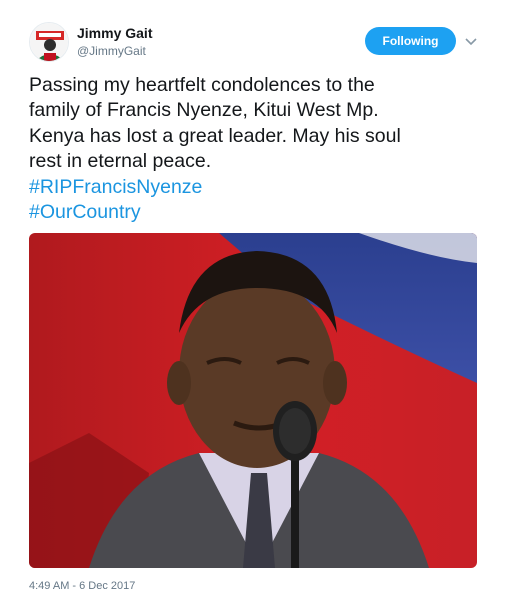 The height and width of the screenshot is (599, 505). Describe the element at coordinates (82, 586) in the screenshot. I see `tweet-timestamp: 4:49 AM - 6 Dec 2017` at that location.